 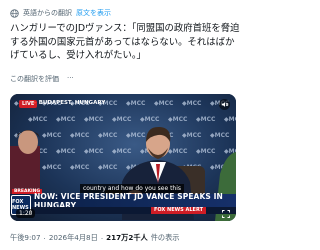 I want to click on location-label: BUDAPEST, HUNGARY, so click(x=72, y=103).